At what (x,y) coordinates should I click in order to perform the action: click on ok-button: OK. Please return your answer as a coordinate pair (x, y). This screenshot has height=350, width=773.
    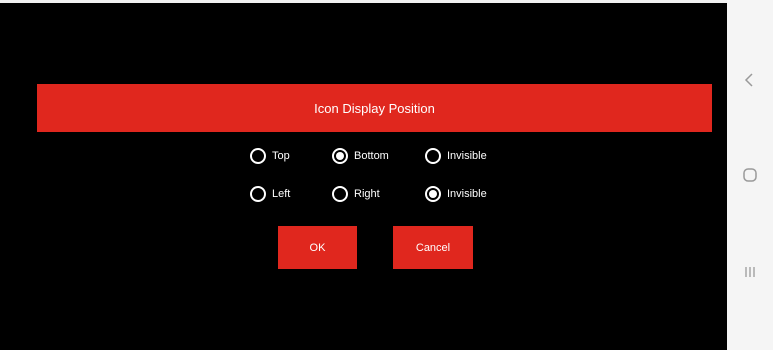
    Looking at the image, I should click on (317, 247).